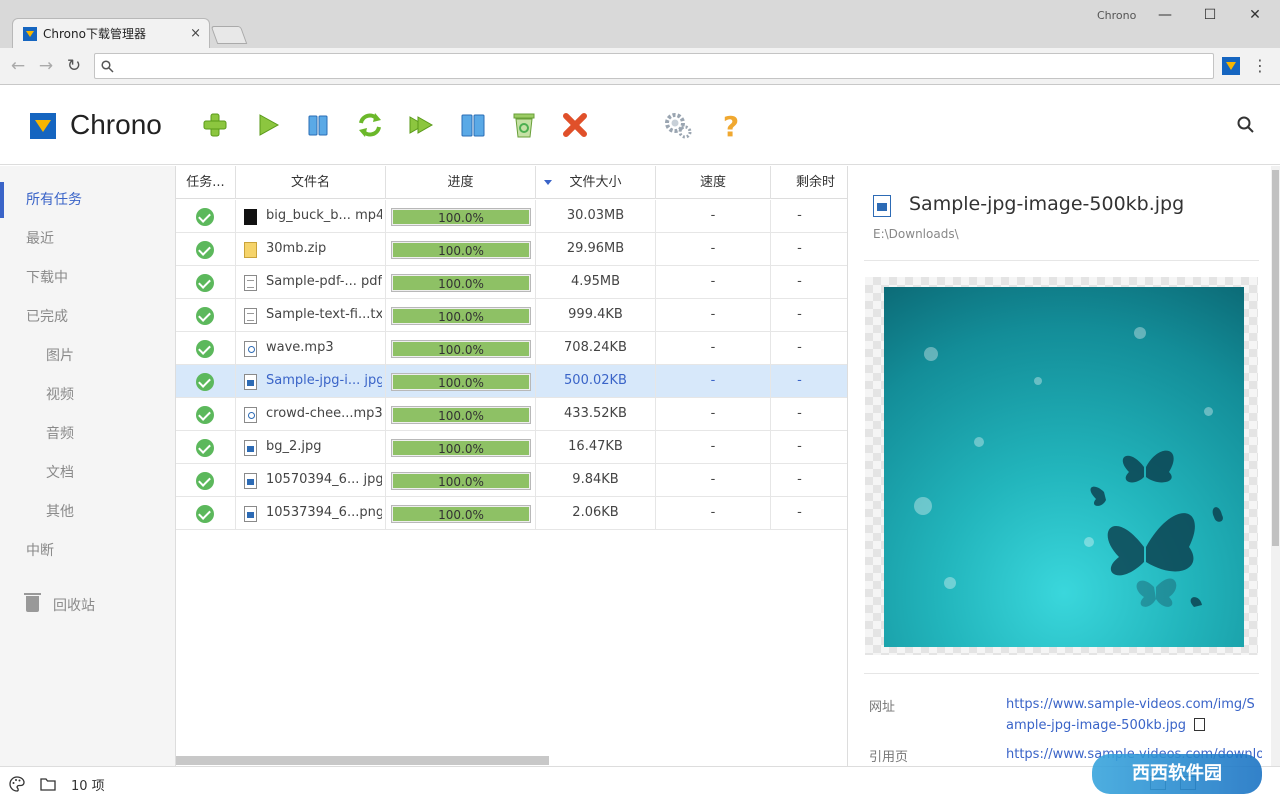 Image resolution: width=1280 pixels, height=800 pixels. What do you see at coordinates (511, 480) in the screenshot?
I see `table-row: 10570394_6... jpg 100.0% 9.84KB - -` at bounding box center [511, 480].